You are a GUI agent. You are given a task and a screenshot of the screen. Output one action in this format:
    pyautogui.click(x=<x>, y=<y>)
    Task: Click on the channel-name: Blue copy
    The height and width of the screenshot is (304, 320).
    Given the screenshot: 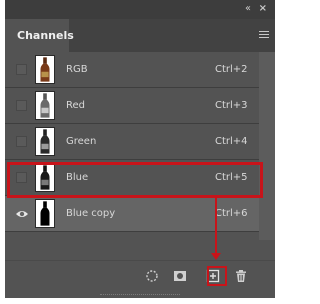 What is the action you would take?
    pyautogui.click(x=91, y=213)
    